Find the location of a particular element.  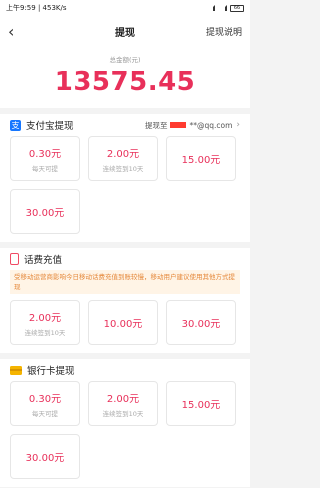

account-suffix: **@qq.com is located at coordinates (211, 125).